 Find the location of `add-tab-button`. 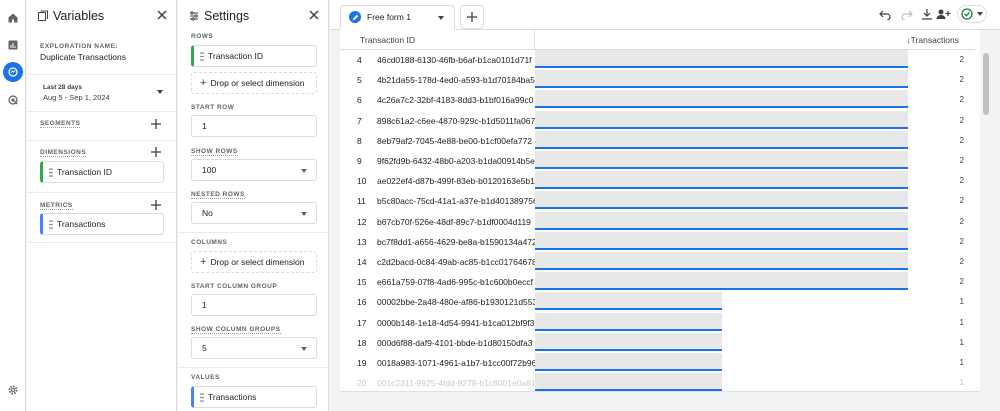

add-tab-button is located at coordinates (472, 17).